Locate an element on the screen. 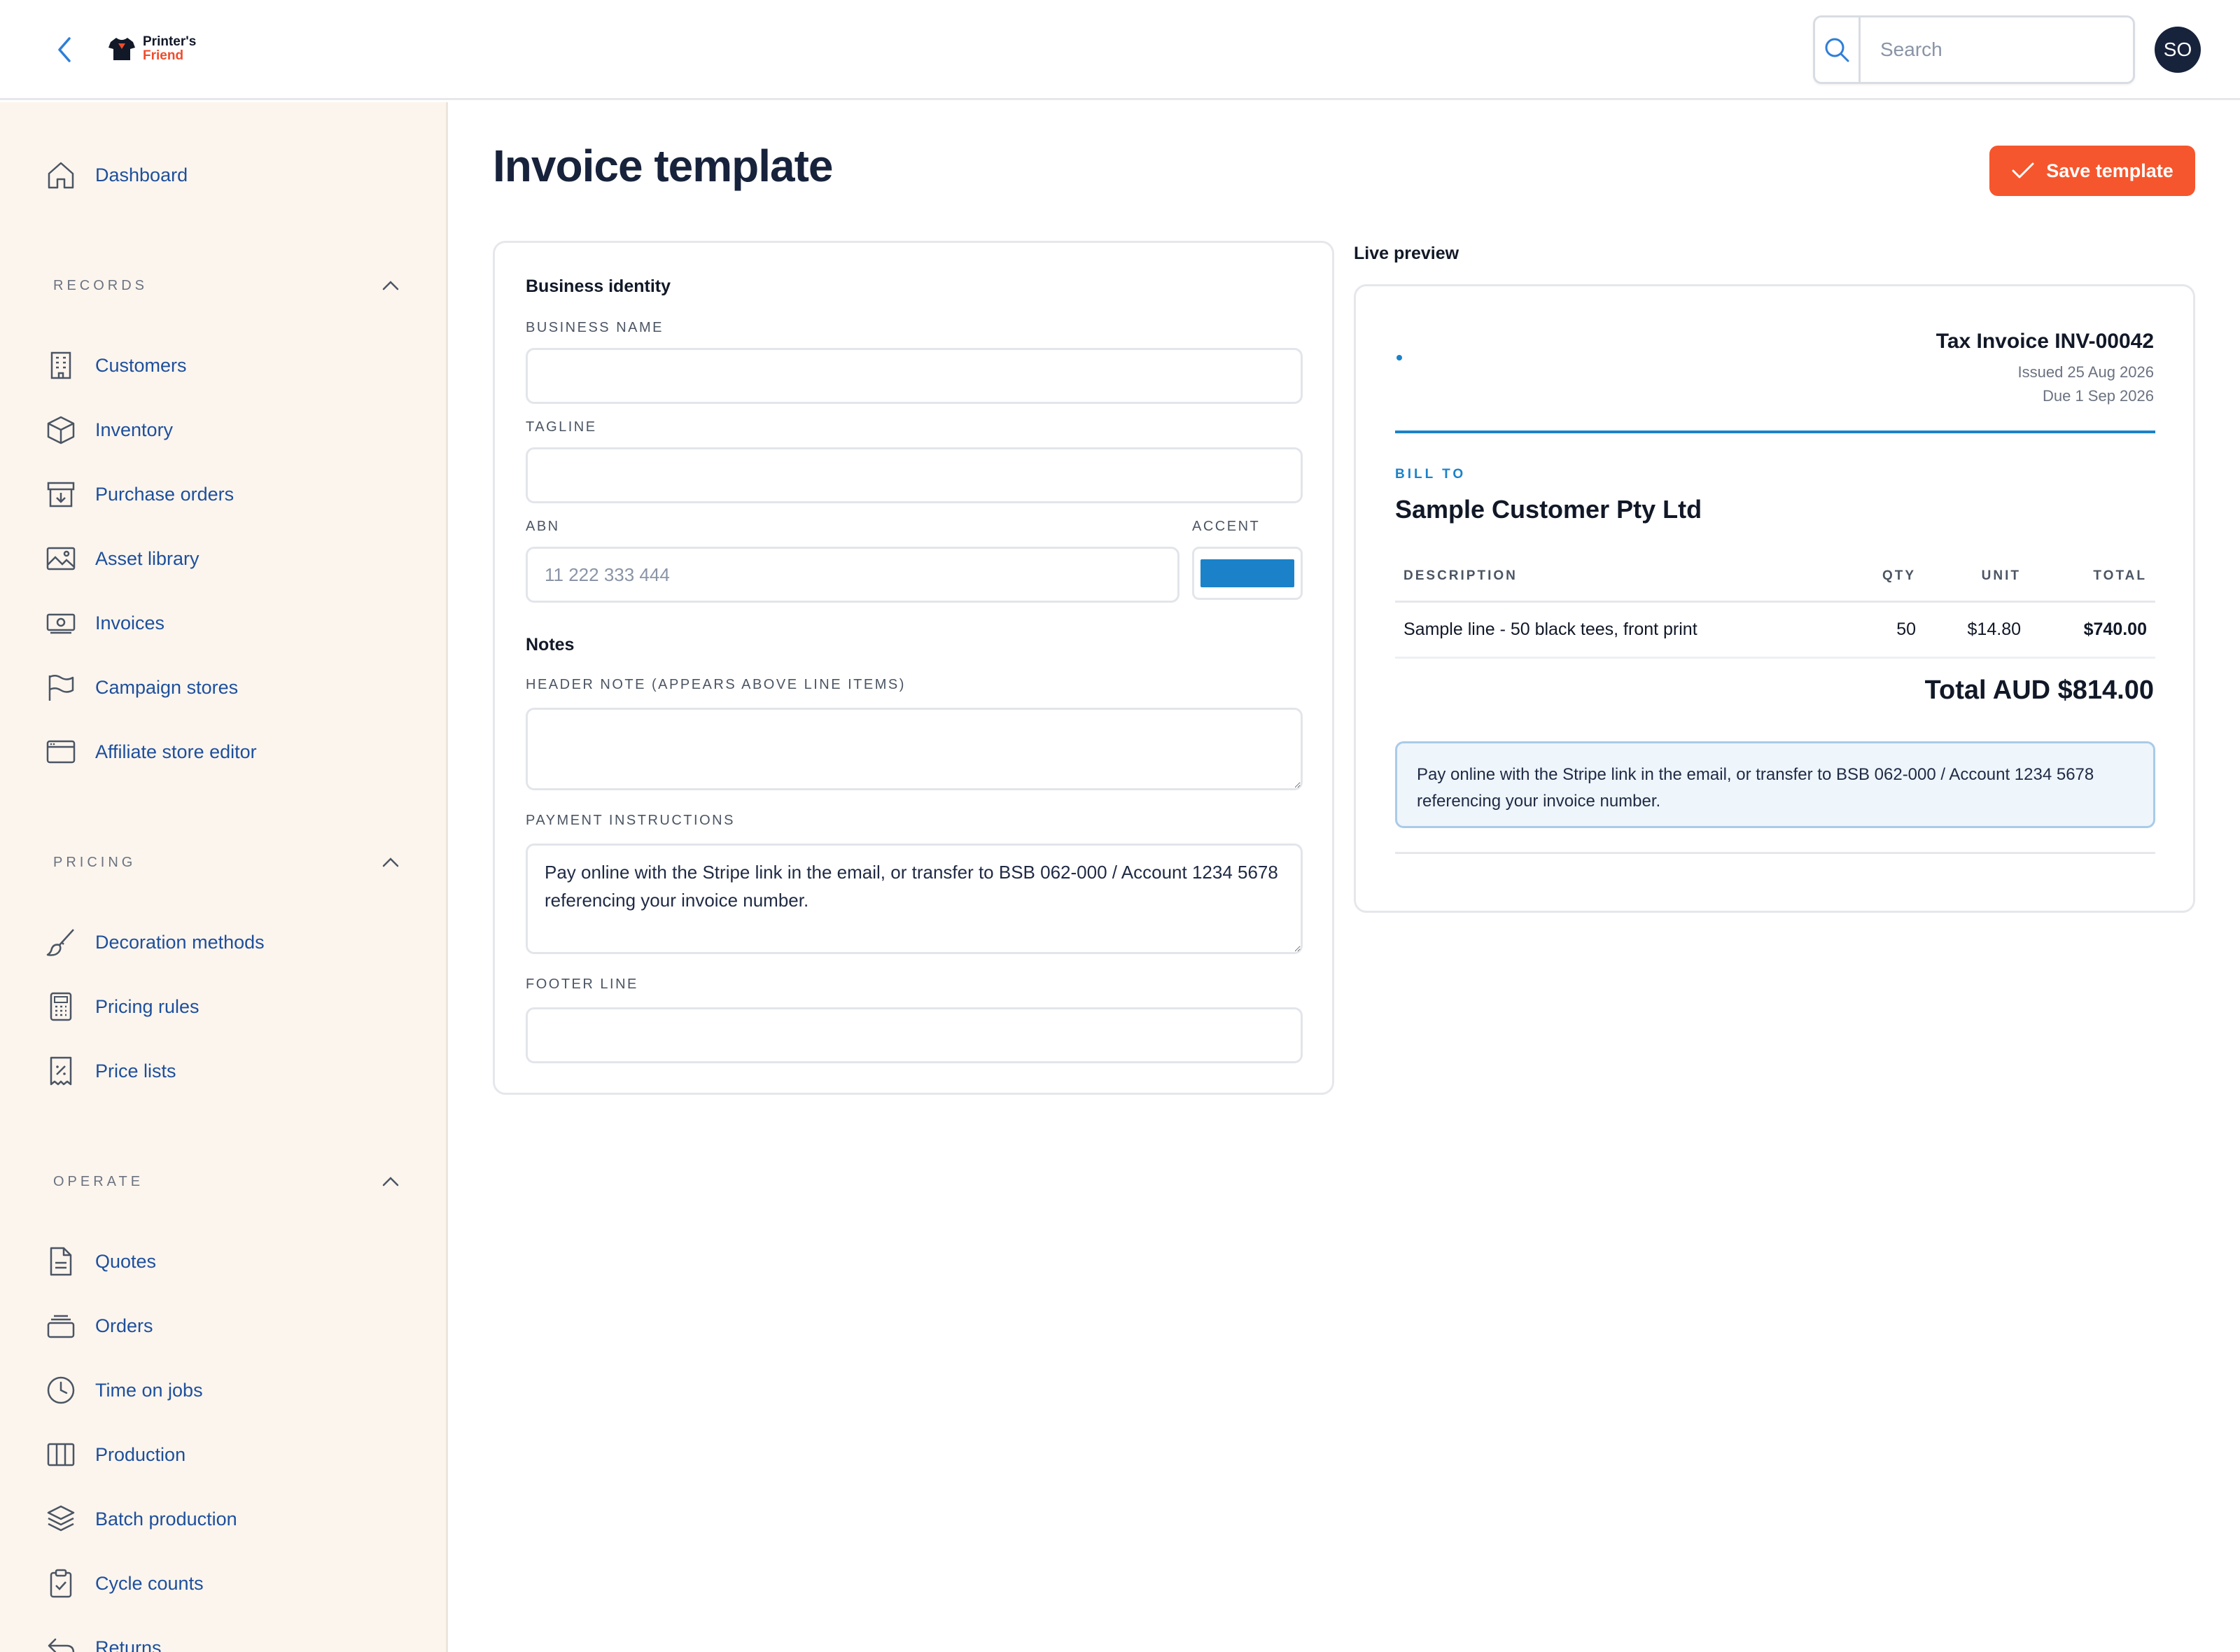 Image resolution: width=2240 pixels, height=1652 pixels. sidebar-item-campaign-stores: Campaign stores is located at coordinates (140, 687).